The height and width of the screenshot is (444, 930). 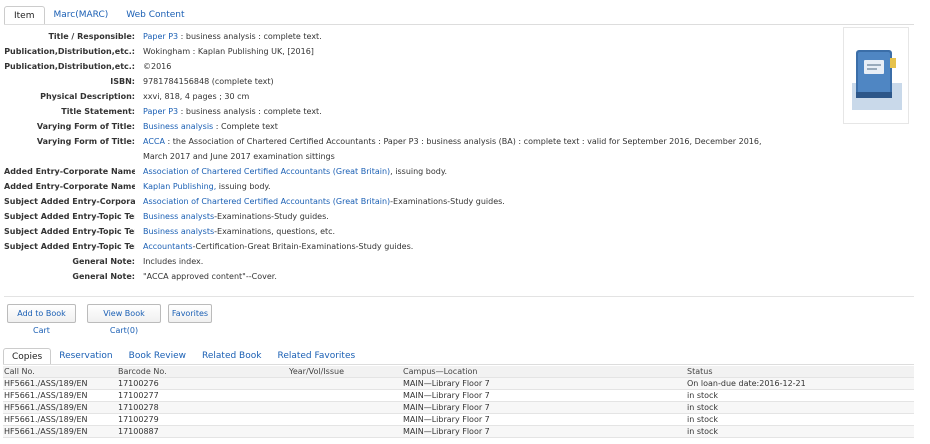 What do you see at coordinates (202, 407) in the screenshot?
I see `cell-barcode: 17100278` at bounding box center [202, 407].